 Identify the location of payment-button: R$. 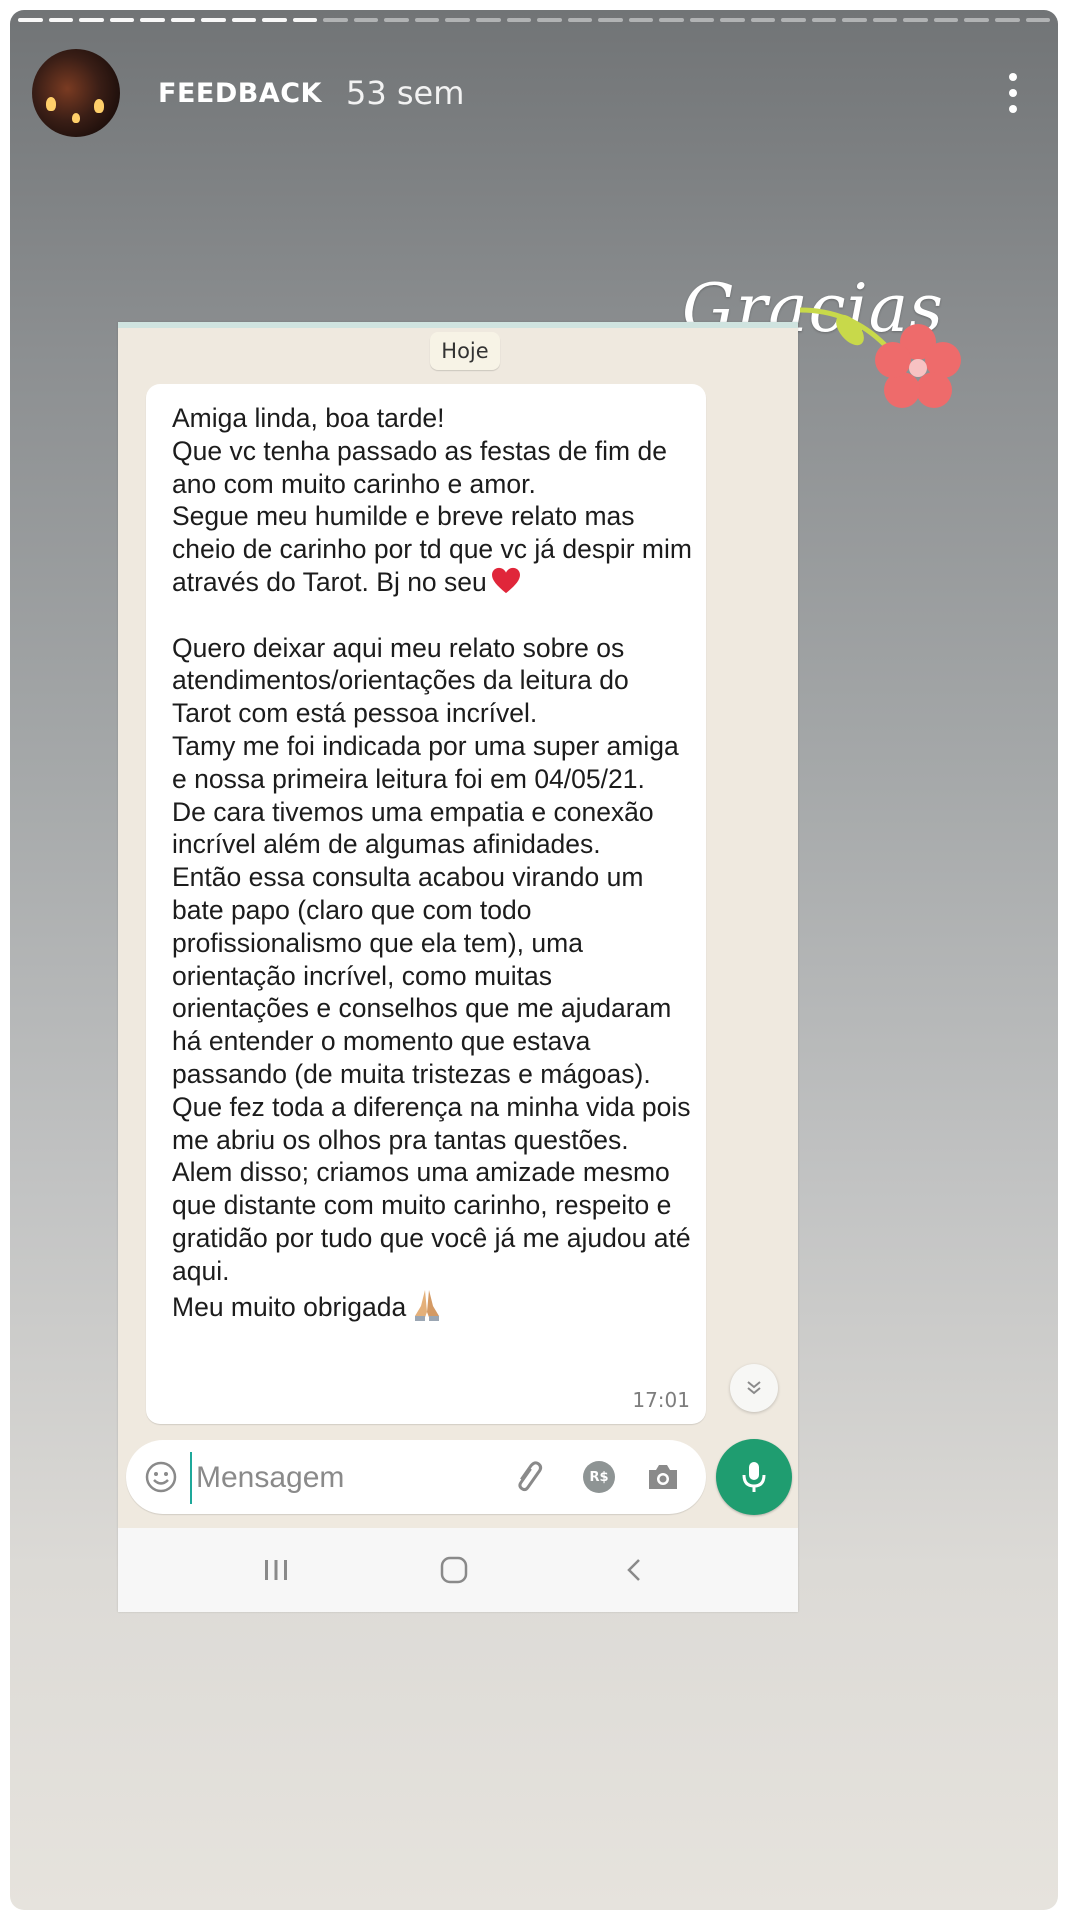
(599, 1477).